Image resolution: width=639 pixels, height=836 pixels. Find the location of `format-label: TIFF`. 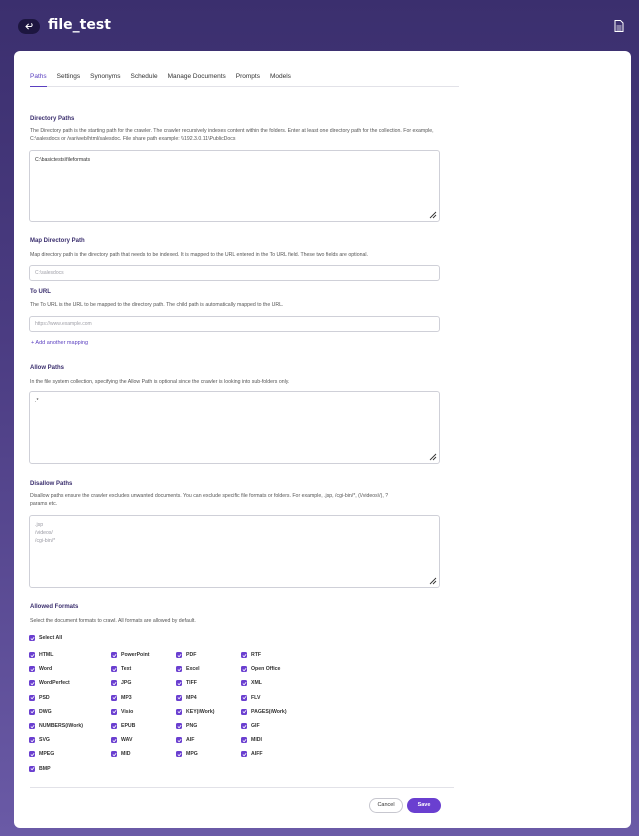

format-label: TIFF is located at coordinates (191, 683).